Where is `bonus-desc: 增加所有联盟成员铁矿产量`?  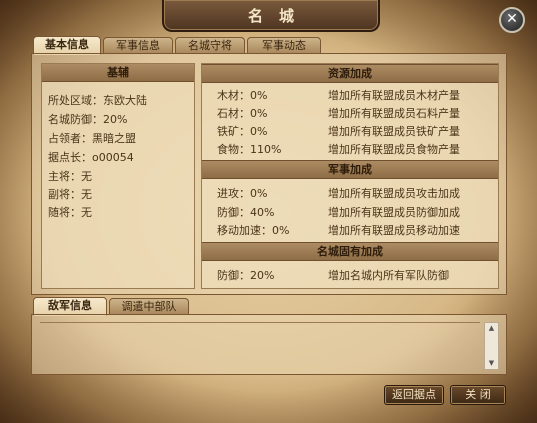
bonus-desc: 增加所有联盟成员铁矿产量 is located at coordinates (394, 131).